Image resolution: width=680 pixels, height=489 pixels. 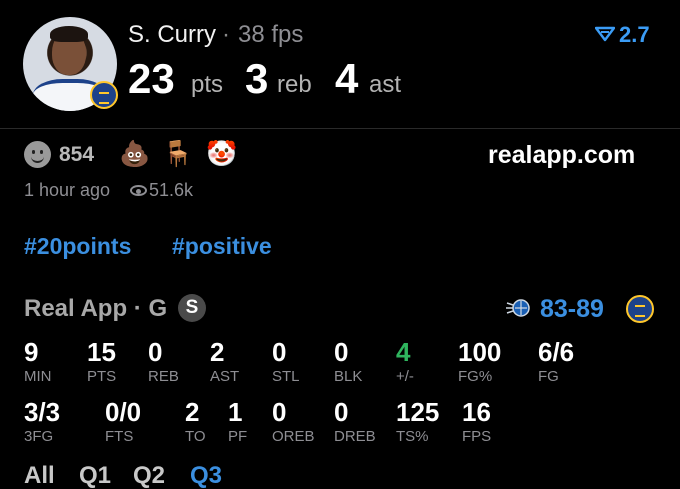 What do you see at coordinates (412, 436) in the screenshot?
I see `stat-label: TS%` at bounding box center [412, 436].